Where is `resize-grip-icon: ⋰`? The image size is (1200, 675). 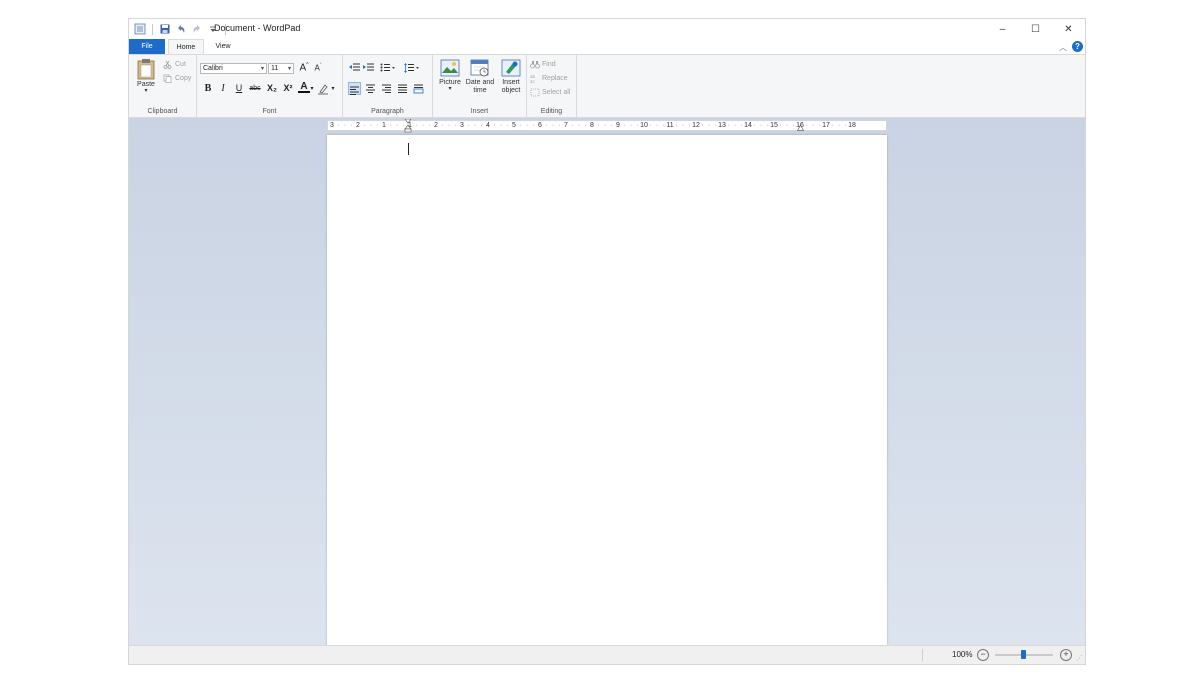 resize-grip-icon: ⋰ is located at coordinates (1079, 658).